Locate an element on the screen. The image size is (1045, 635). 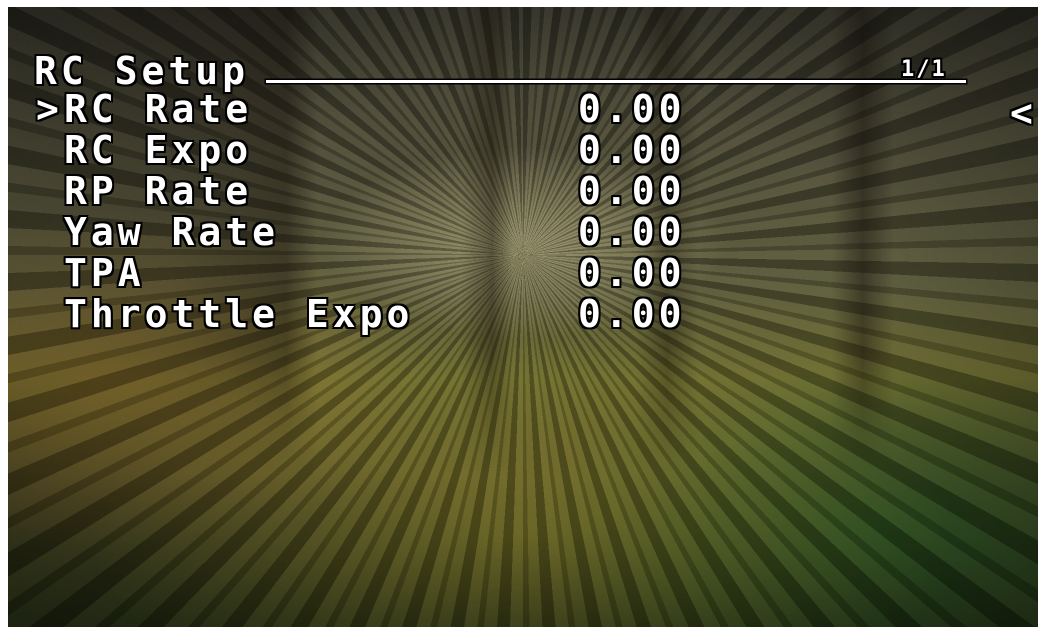
menu-item-throttle-expo: Throttle Expo 0.00 is located at coordinates (376, 314).